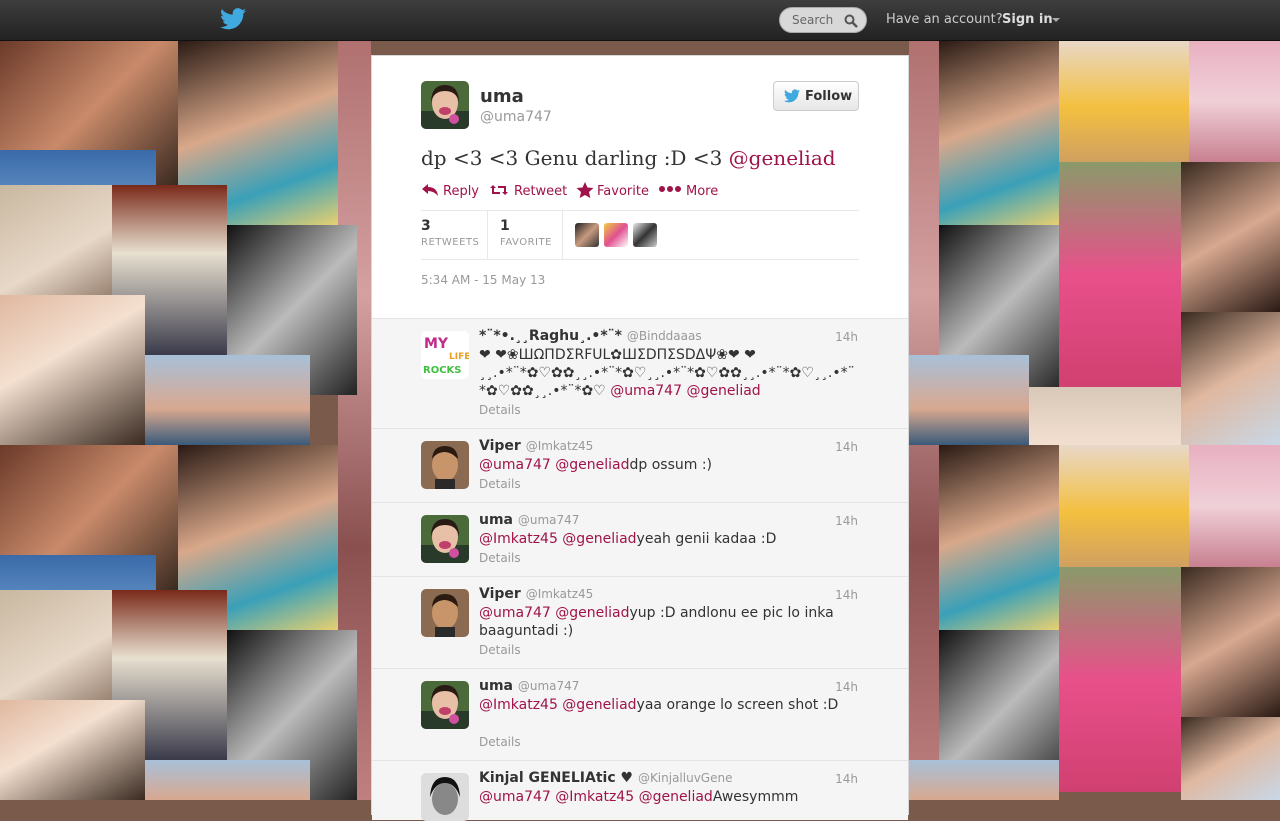  Describe the element at coordinates (526, 242) in the screenshot. I see `favorites-label: FAVORITE` at that location.